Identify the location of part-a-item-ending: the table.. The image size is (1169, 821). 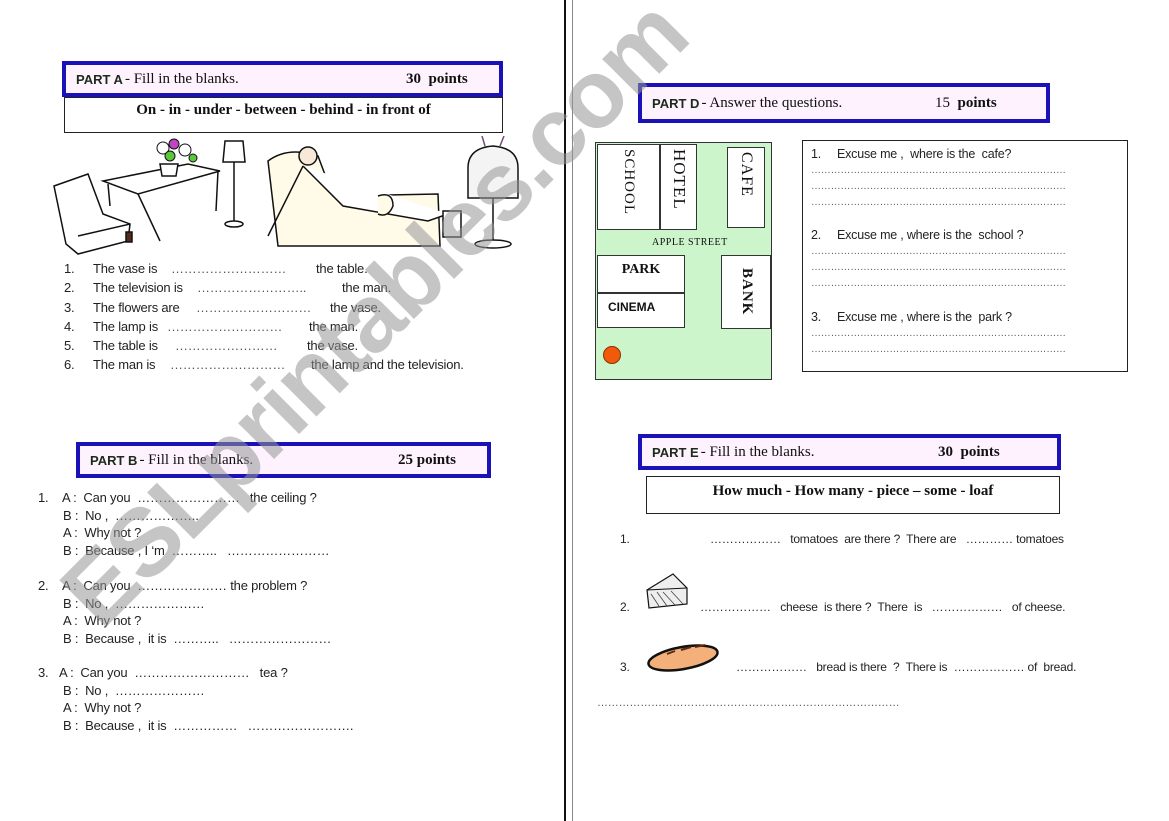
(342, 268).